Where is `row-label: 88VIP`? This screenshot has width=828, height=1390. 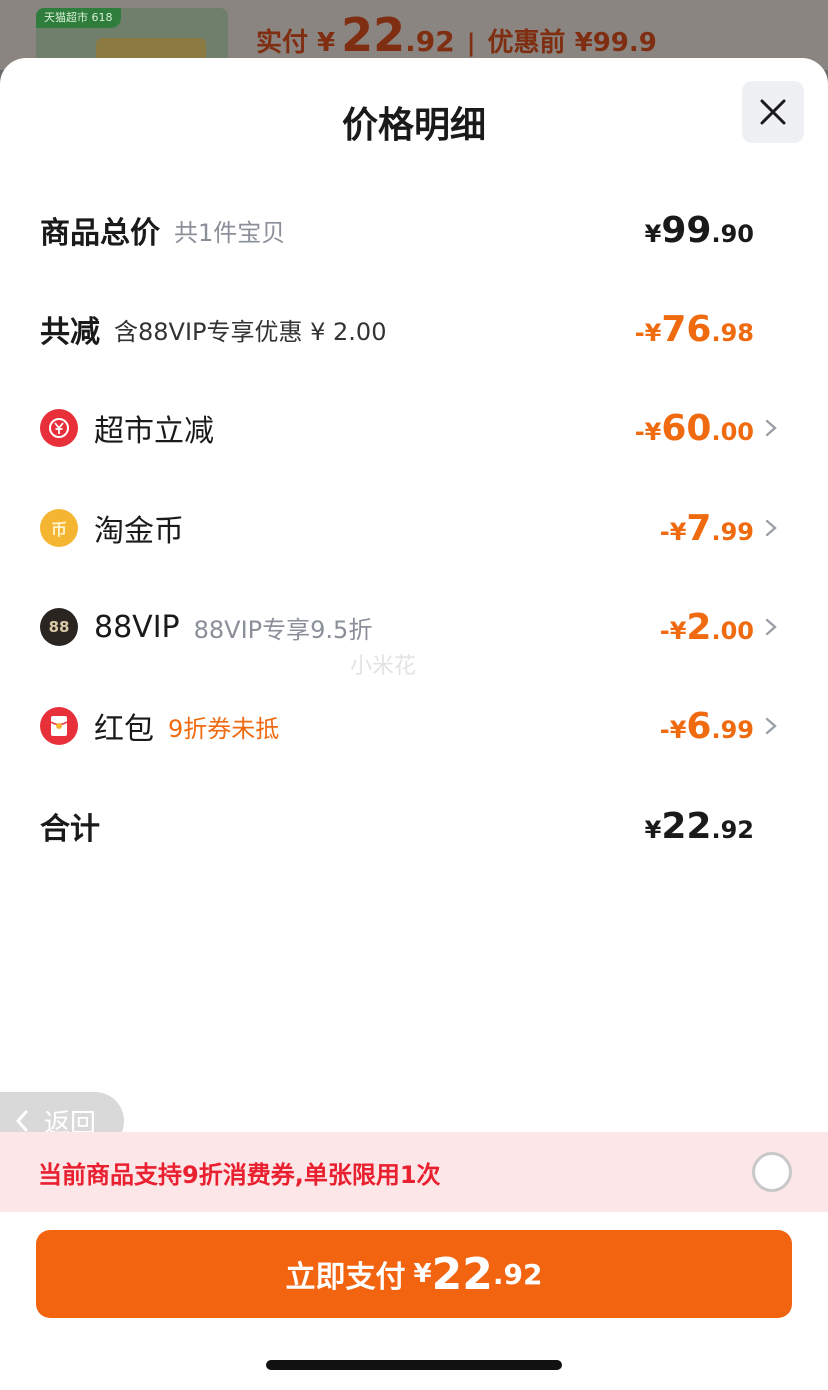
row-label: 88VIP is located at coordinates (137, 627).